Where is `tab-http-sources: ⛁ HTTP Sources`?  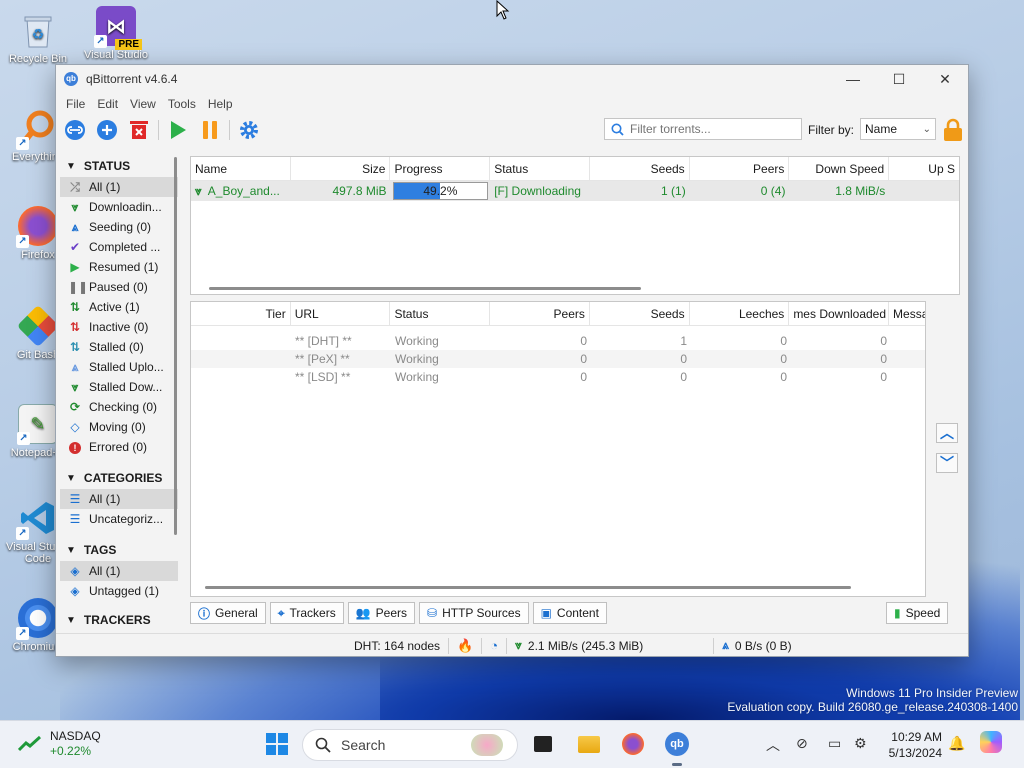
tab-http-sources: ⛁ HTTP Sources is located at coordinates (474, 613).